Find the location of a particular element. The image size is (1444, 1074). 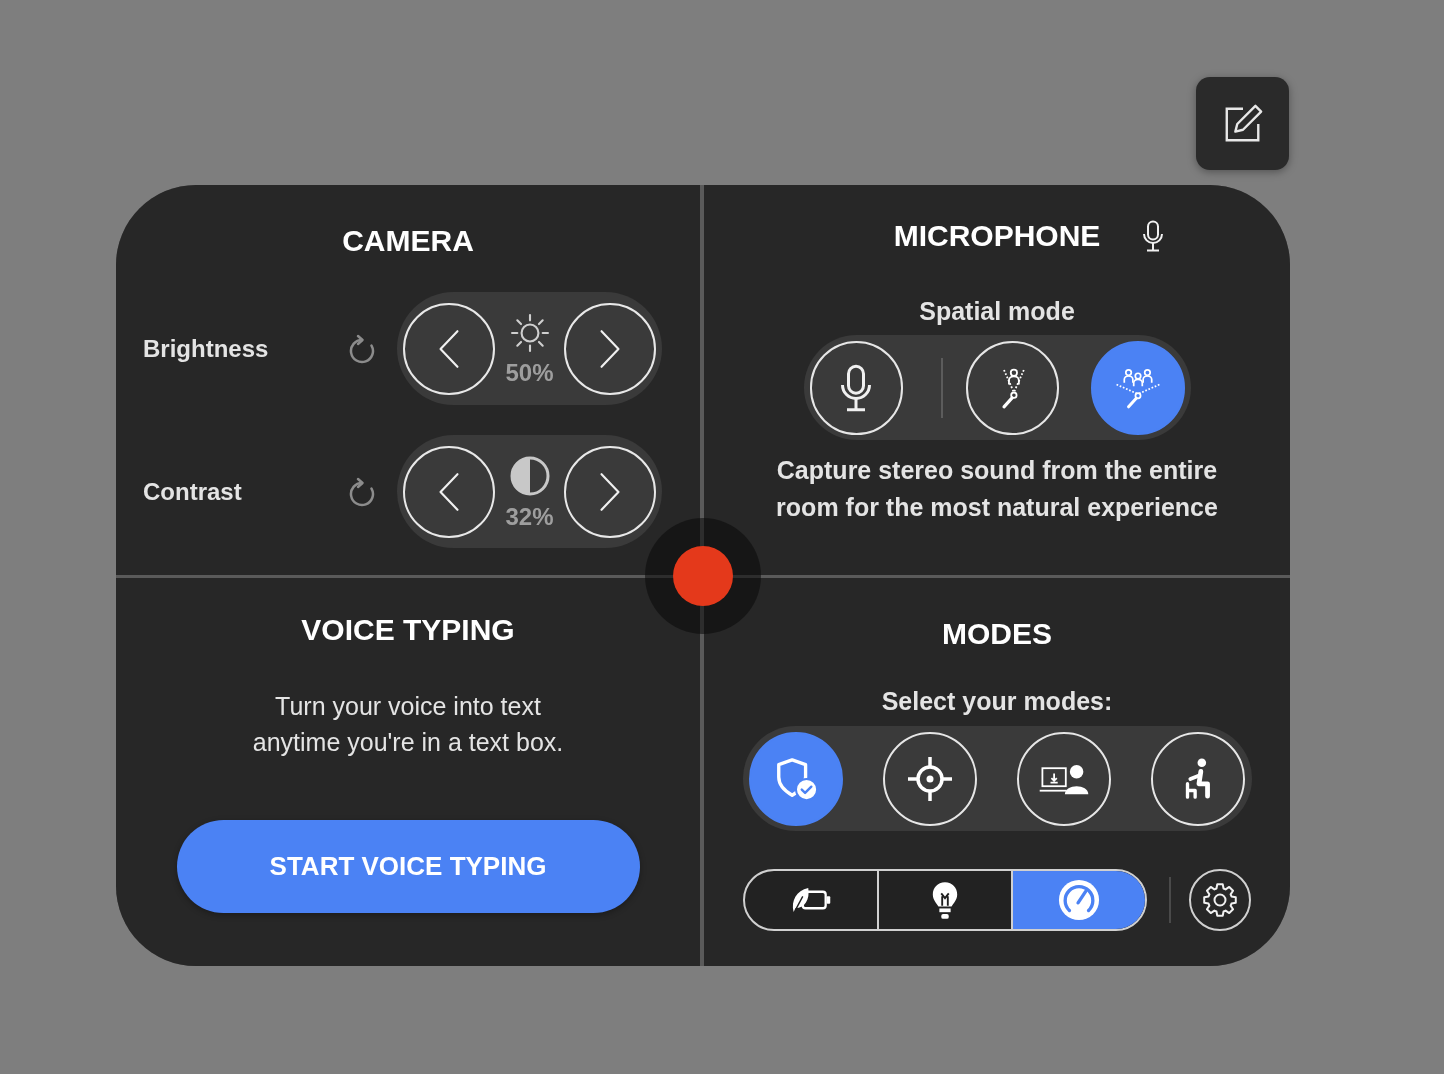

contrast-icon is located at coordinates (529, 475).